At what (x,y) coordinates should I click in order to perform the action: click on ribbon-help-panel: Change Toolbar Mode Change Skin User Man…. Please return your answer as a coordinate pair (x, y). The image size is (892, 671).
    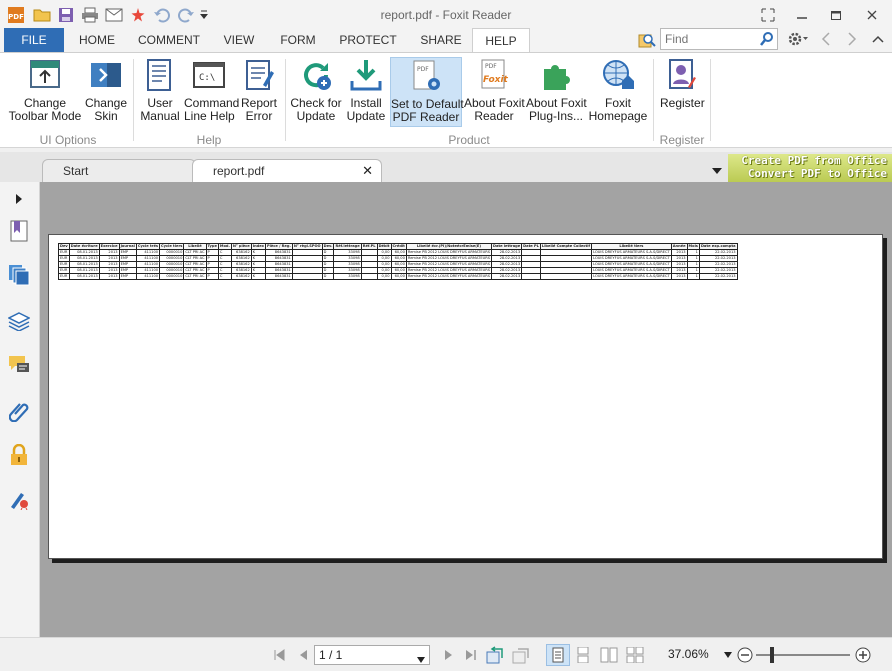
    Looking at the image, I should click on (446, 100).